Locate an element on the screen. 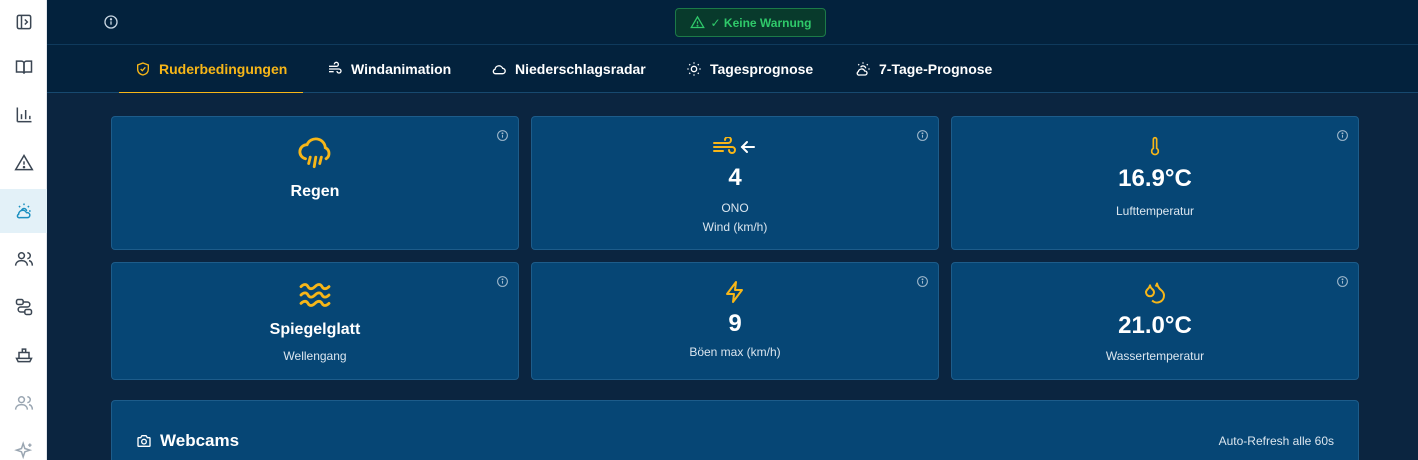 This screenshot has width=1418, height=460. gusts-card: 9 Böen max (km/h) is located at coordinates (735, 321).